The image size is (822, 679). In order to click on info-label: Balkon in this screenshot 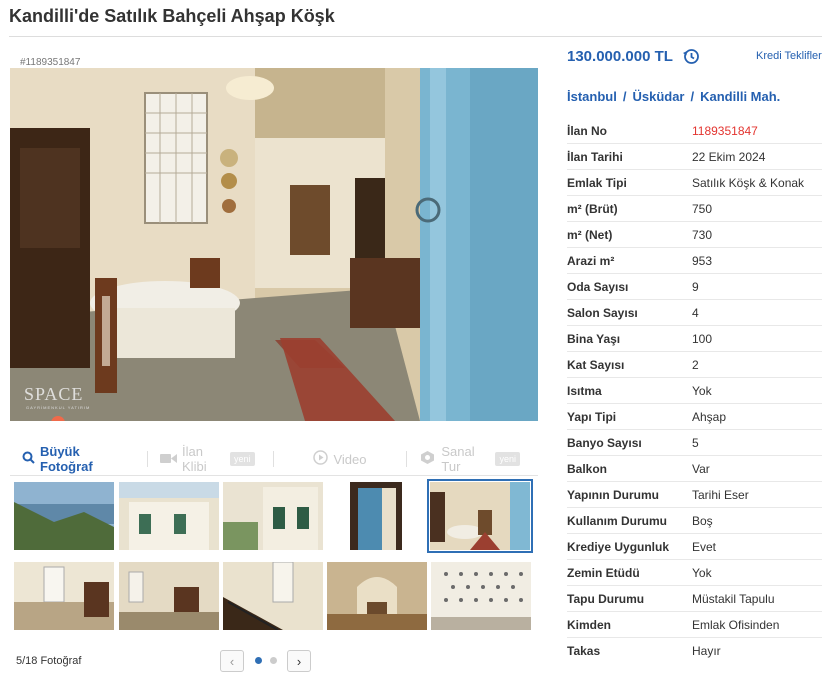, I will do `click(587, 468)`.